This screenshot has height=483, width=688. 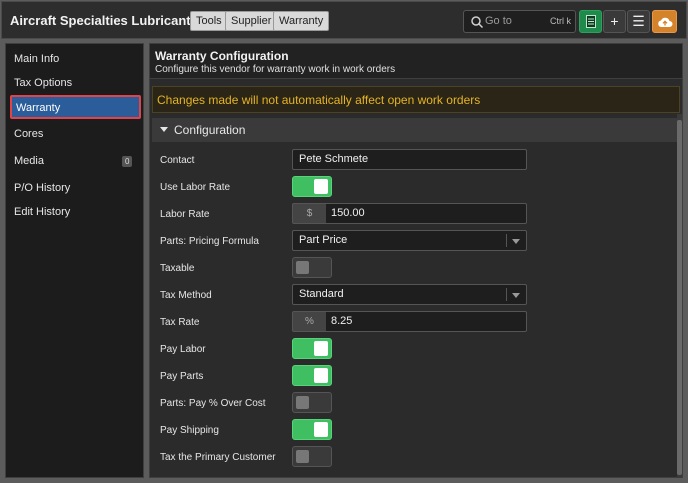 I want to click on use-labor-rate-label: Use Labor Rate, so click(x=195, y=187).